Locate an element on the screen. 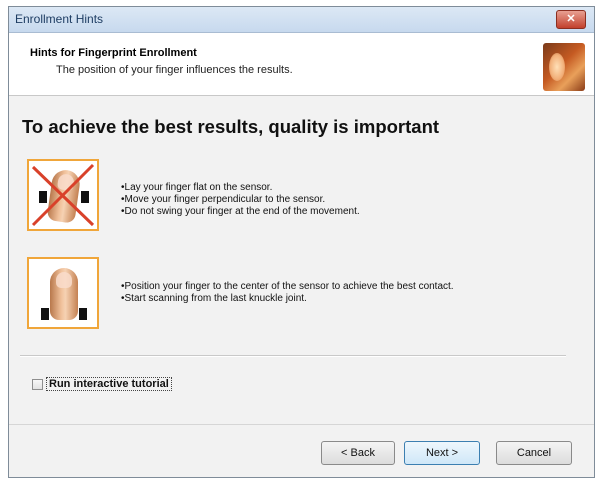 This screenshot has height=481, width=599. next-button: Next > is located at coordinates (442, 453).